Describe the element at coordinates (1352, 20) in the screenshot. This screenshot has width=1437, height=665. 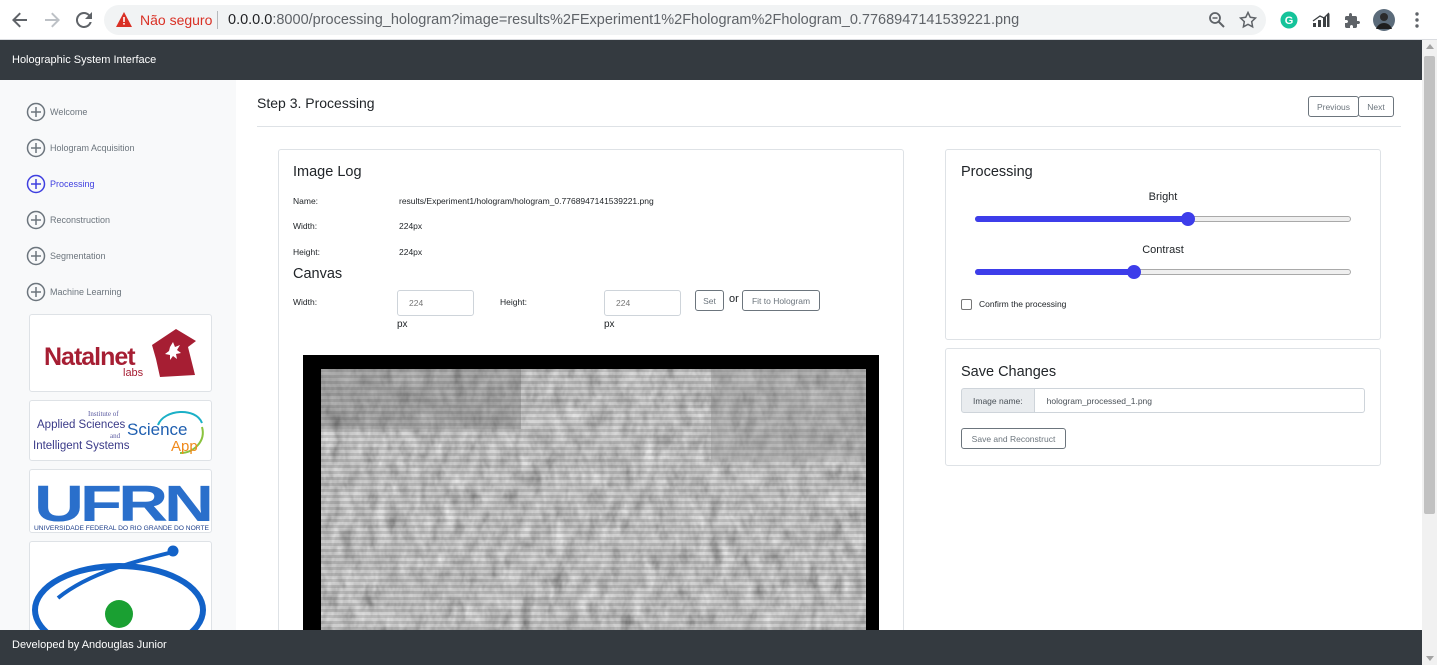
I see `puzzle-extensions-icon` at that location.